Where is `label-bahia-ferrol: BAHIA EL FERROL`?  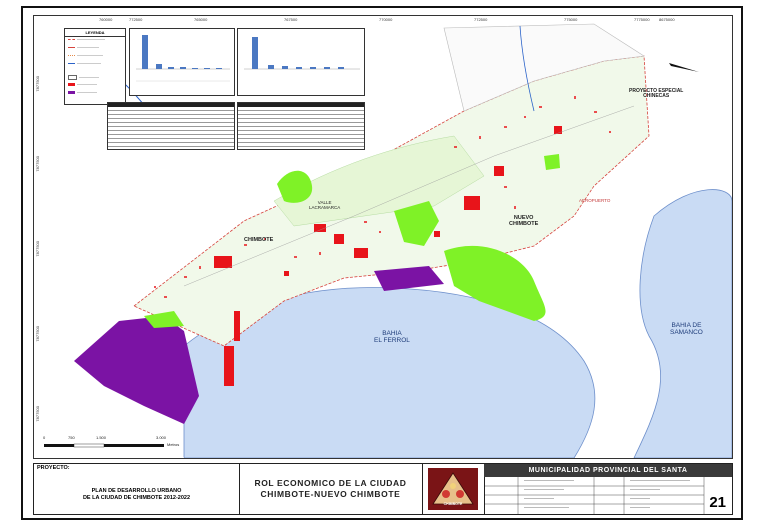 label-bahia-ferrol: BAHIA EL FERROL is located at coordinates (392, 337).